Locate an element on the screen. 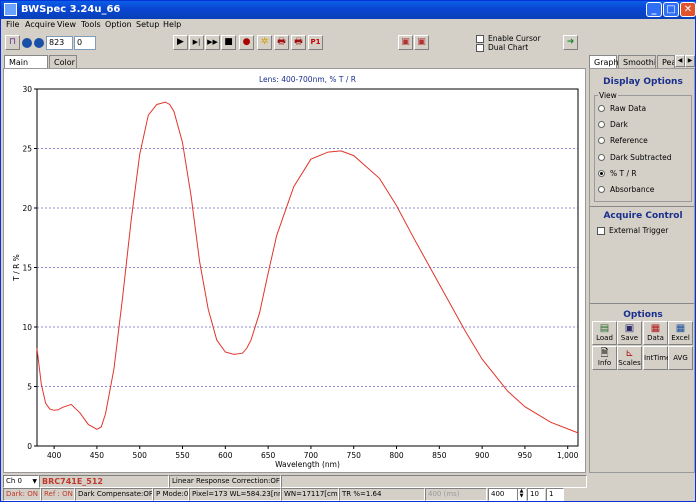 The width and height of the screenshot is (696, 502). step-button: ▶| is located at coordinates (196, 42).